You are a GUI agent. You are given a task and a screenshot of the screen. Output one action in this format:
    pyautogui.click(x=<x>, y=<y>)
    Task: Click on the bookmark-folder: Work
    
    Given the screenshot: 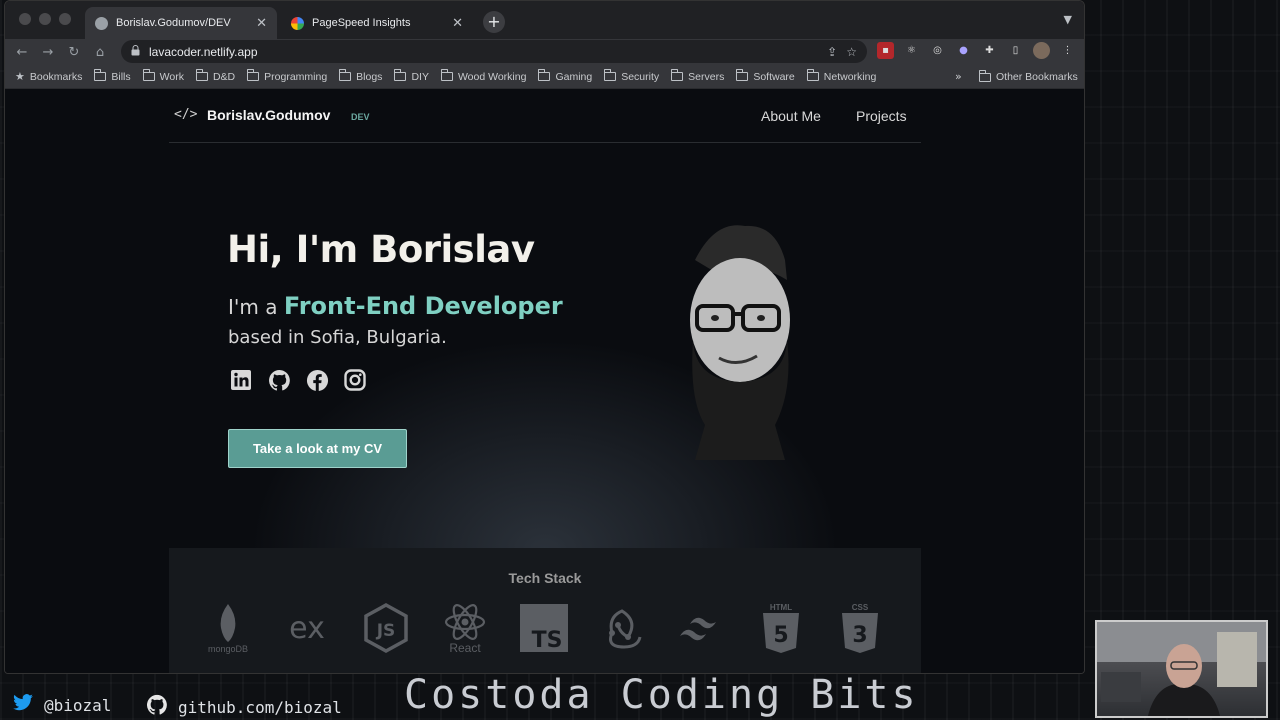 What is the action you would take?
    pyautogui.click(x=163, y=76)
    